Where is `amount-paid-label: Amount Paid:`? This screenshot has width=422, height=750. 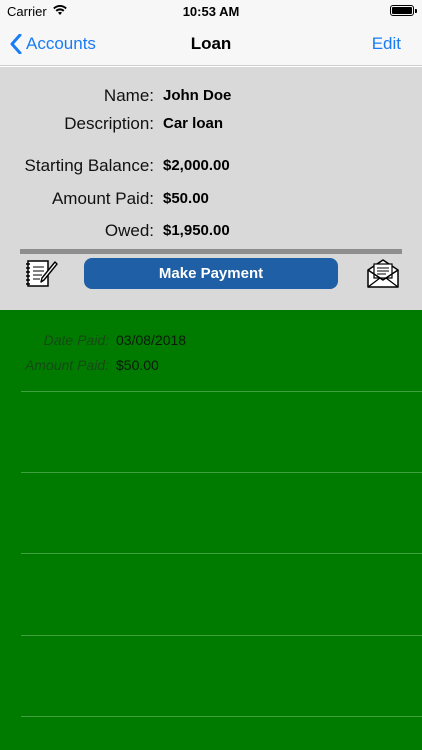 amount-paid-label: Amount Paid: is located at coordinates (102, 198).